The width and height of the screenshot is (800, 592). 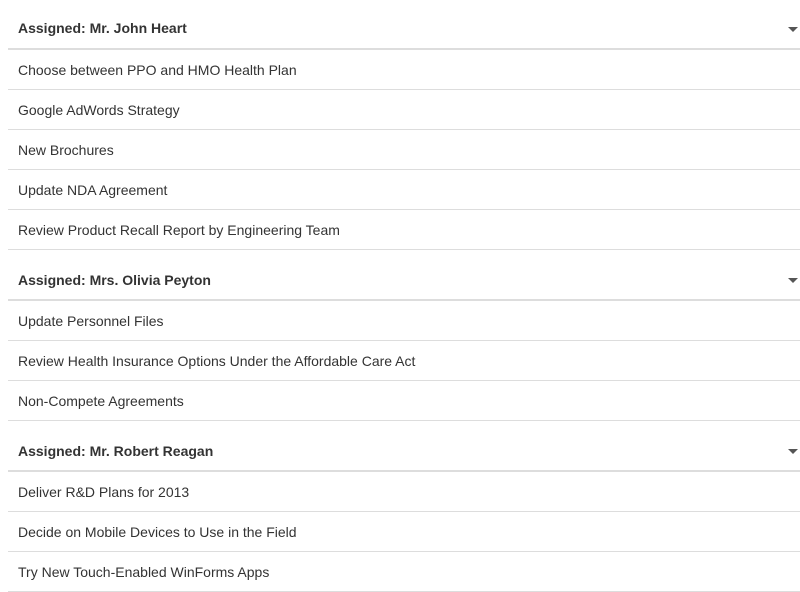 What do you see at coordinates (404, 150) in the screenshot?
I see `list-item: New Brochures` at bounding box center [404, 150].